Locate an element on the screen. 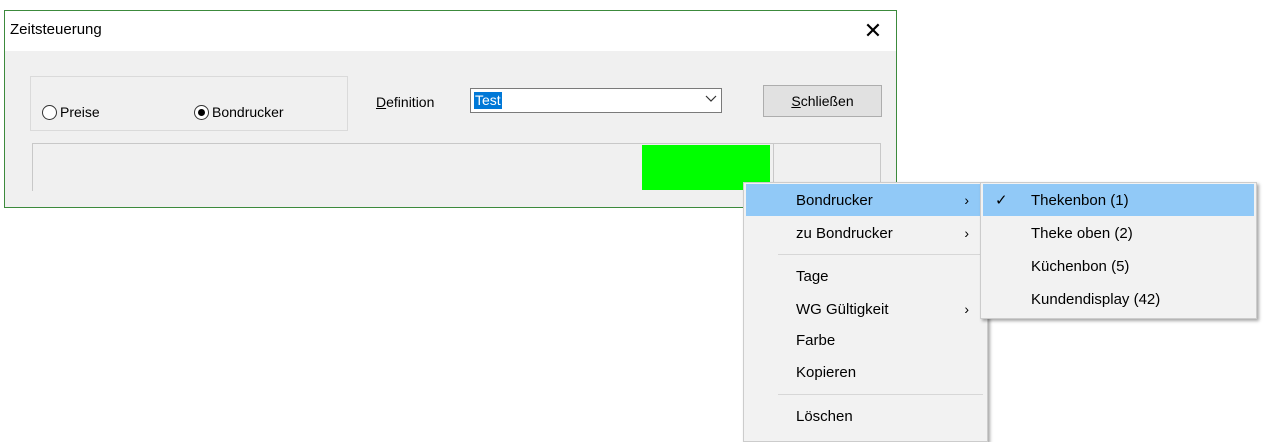 Image resolution: width=1263 pixels, height=442 pixels. title-bar: Zeitsteuerung ✕ is located at coordinates (450, 31).